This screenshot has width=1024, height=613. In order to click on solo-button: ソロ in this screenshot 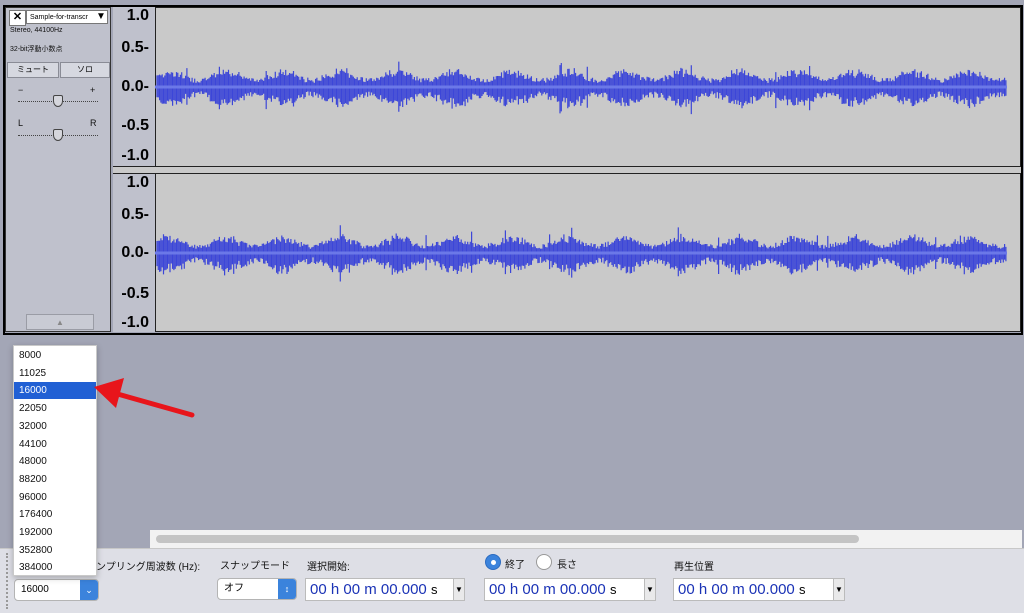, I will do `click(85, 70)`.